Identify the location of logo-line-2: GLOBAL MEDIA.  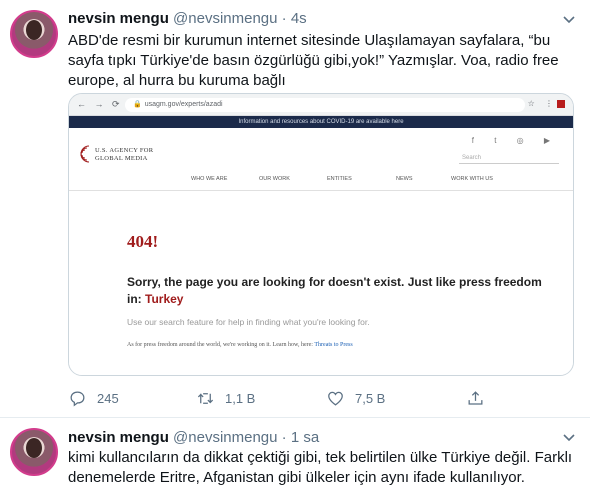
(121, 158).